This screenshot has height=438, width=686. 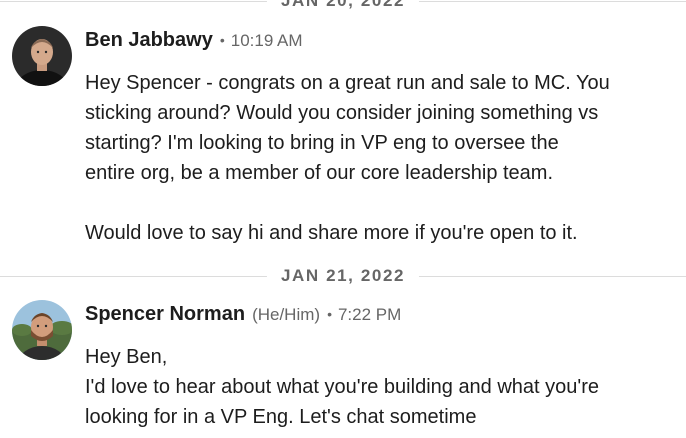 I want to click on sender-pronouns: (He/Him), so click(x=286, y=314).